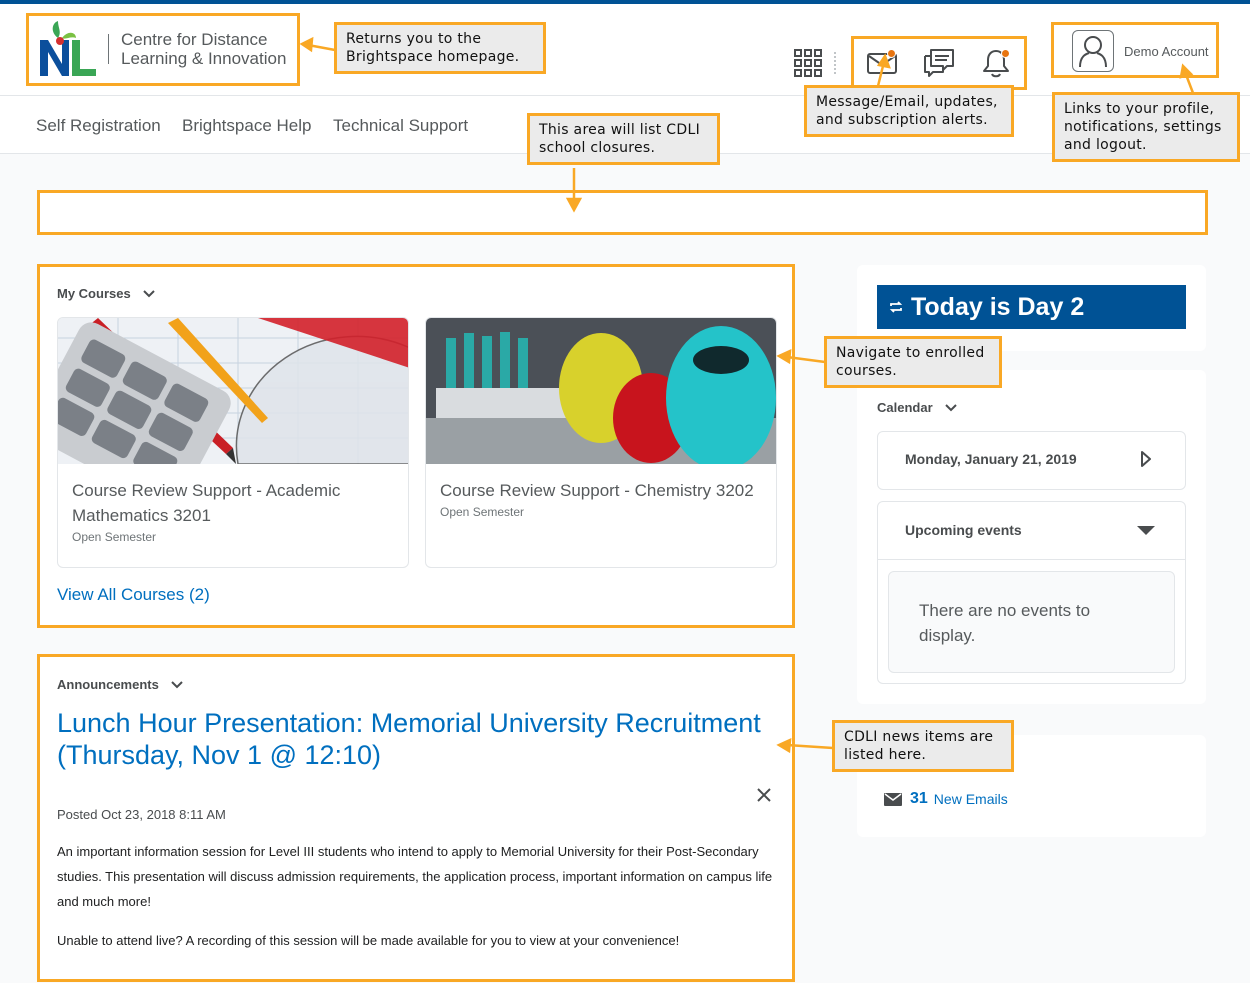 Image resolution: width=1250 pixels, height=983 pixels. Describe the element at coordinates (923, 746) in the screenshot. I see `callout-news: CDLI news items are listed here.` at that location.